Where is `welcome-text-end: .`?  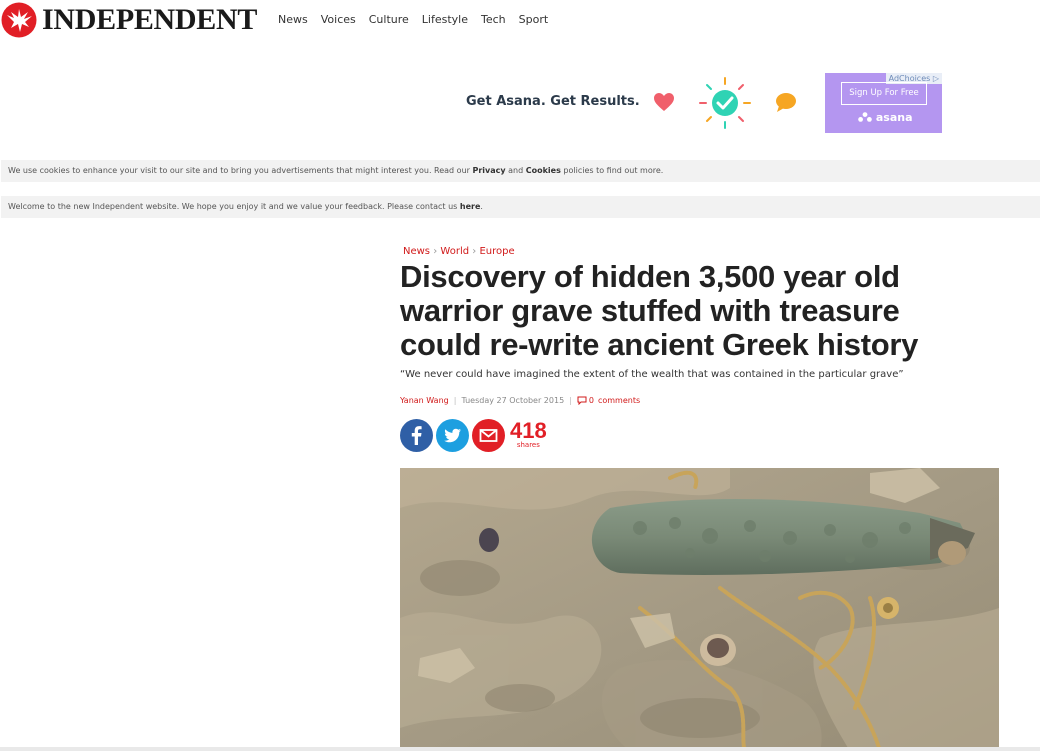 welcome-text-end: . is located at coordinates (481, 206).